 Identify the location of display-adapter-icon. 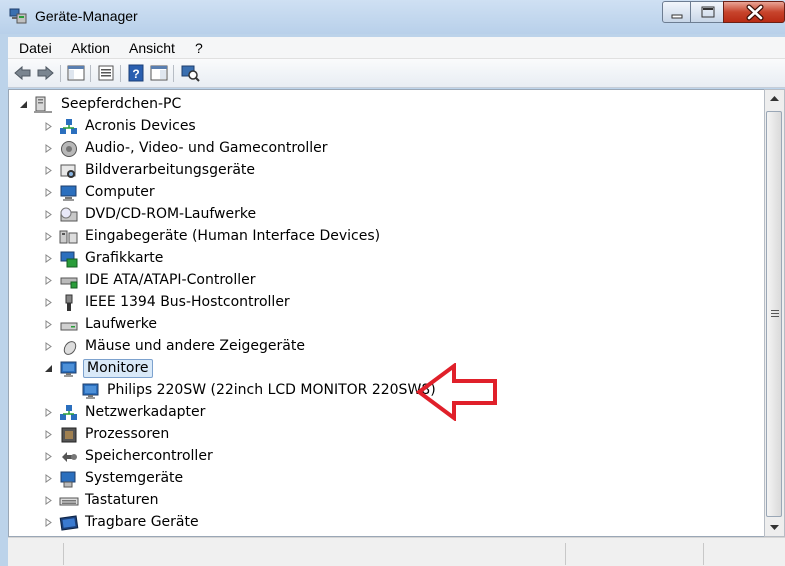
(69, 259).